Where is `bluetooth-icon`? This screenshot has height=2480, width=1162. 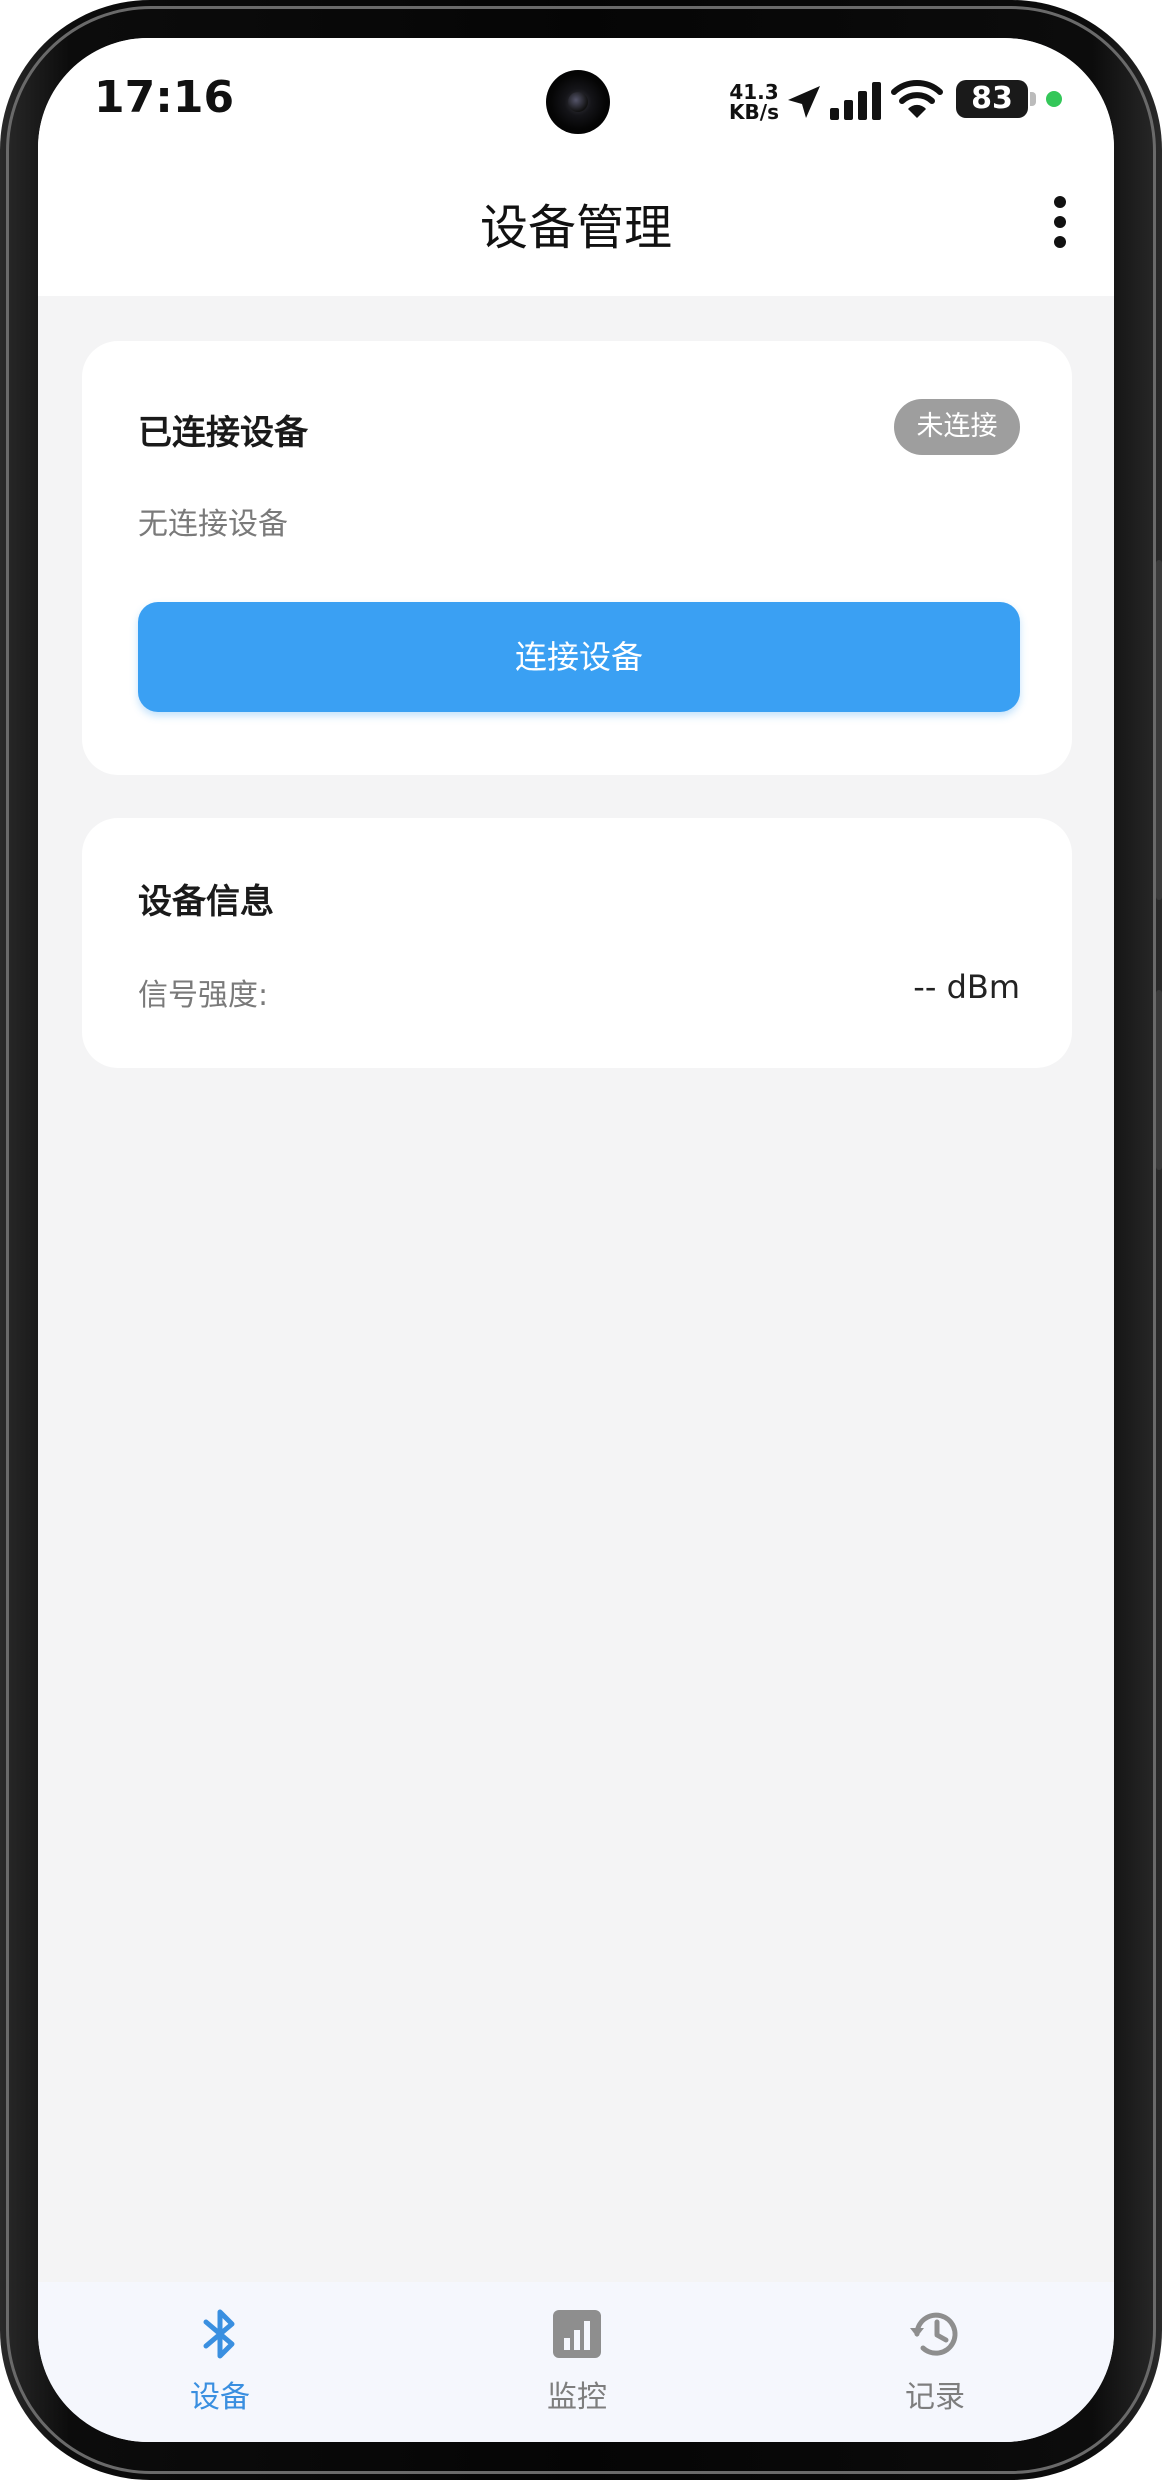 bluetooth-icon is located at coordinates (219, 2334).